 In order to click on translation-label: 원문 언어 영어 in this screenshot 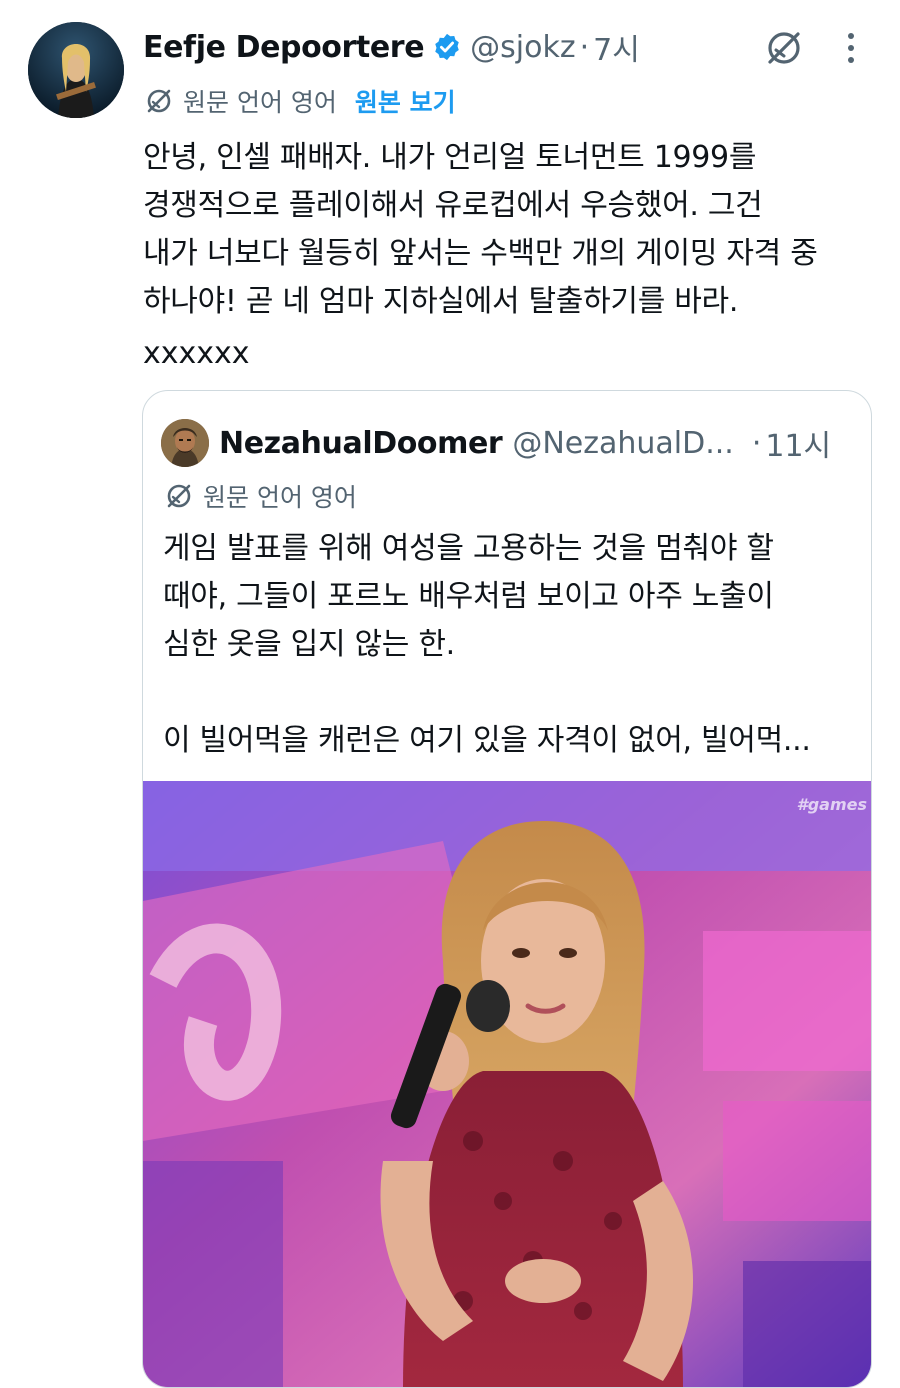, I will do `click(260, 102)`.